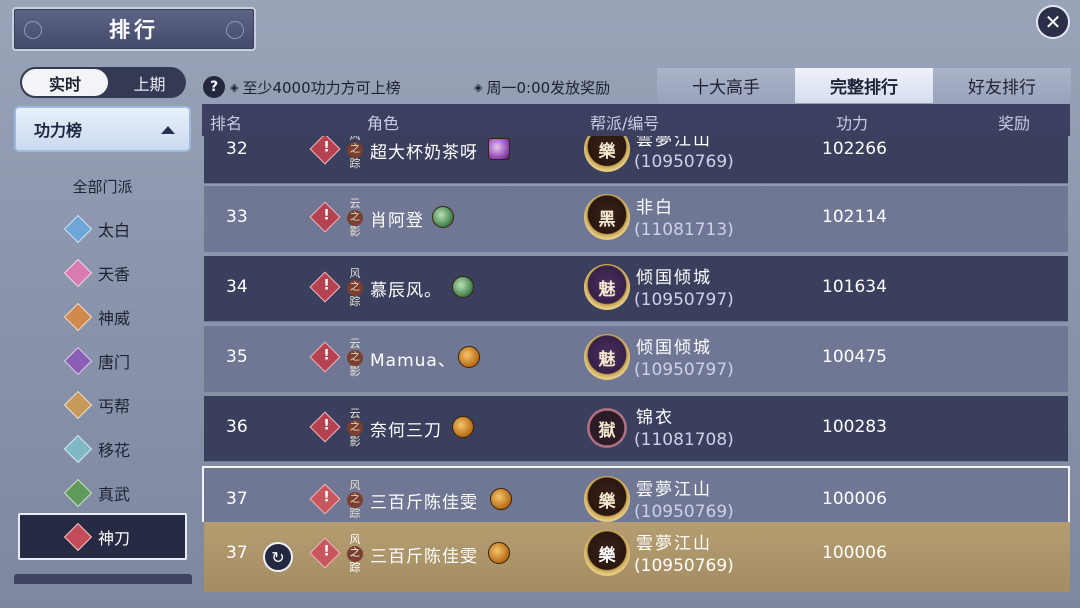 The height and width of the screenshot is (608, 1080). I want to click on sect-item-zhenwu: 真武, so click(96, 493).